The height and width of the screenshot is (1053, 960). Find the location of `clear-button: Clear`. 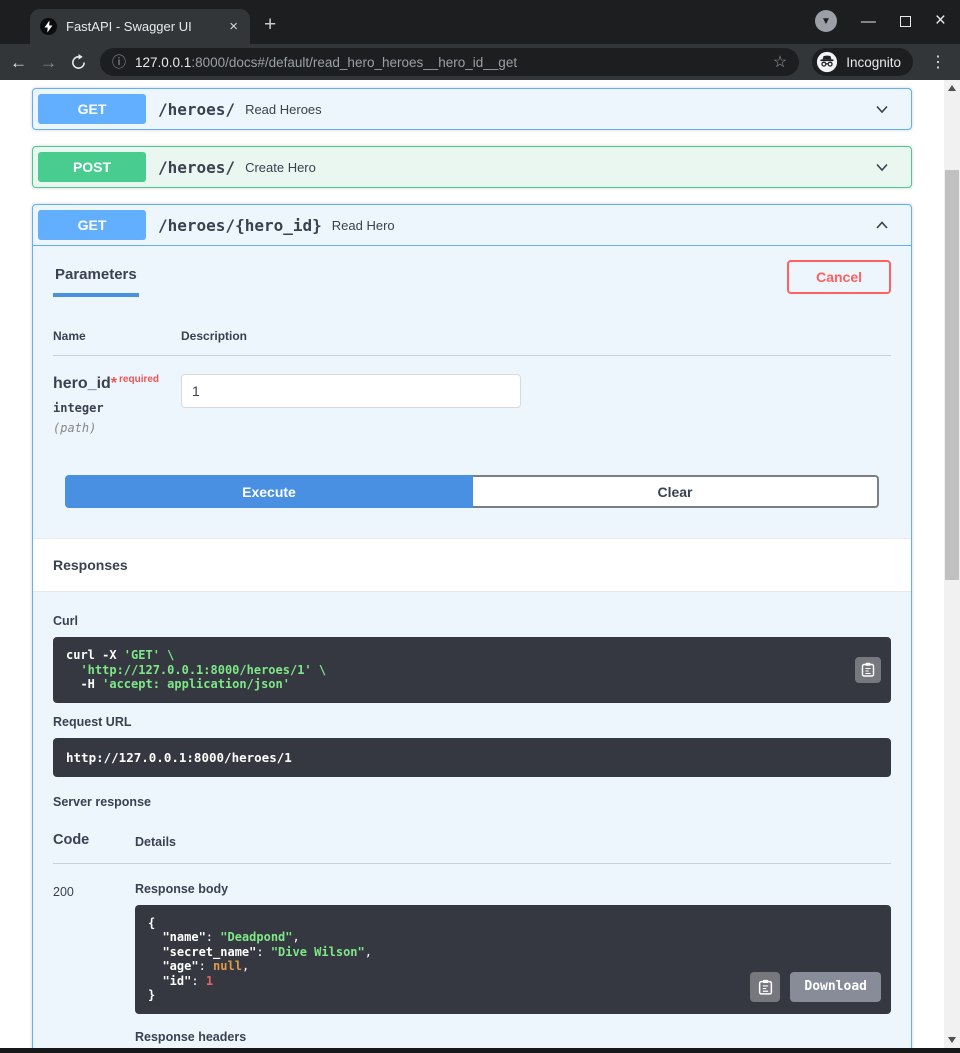

clear-button: Clear is located at coordinates (676, 491).